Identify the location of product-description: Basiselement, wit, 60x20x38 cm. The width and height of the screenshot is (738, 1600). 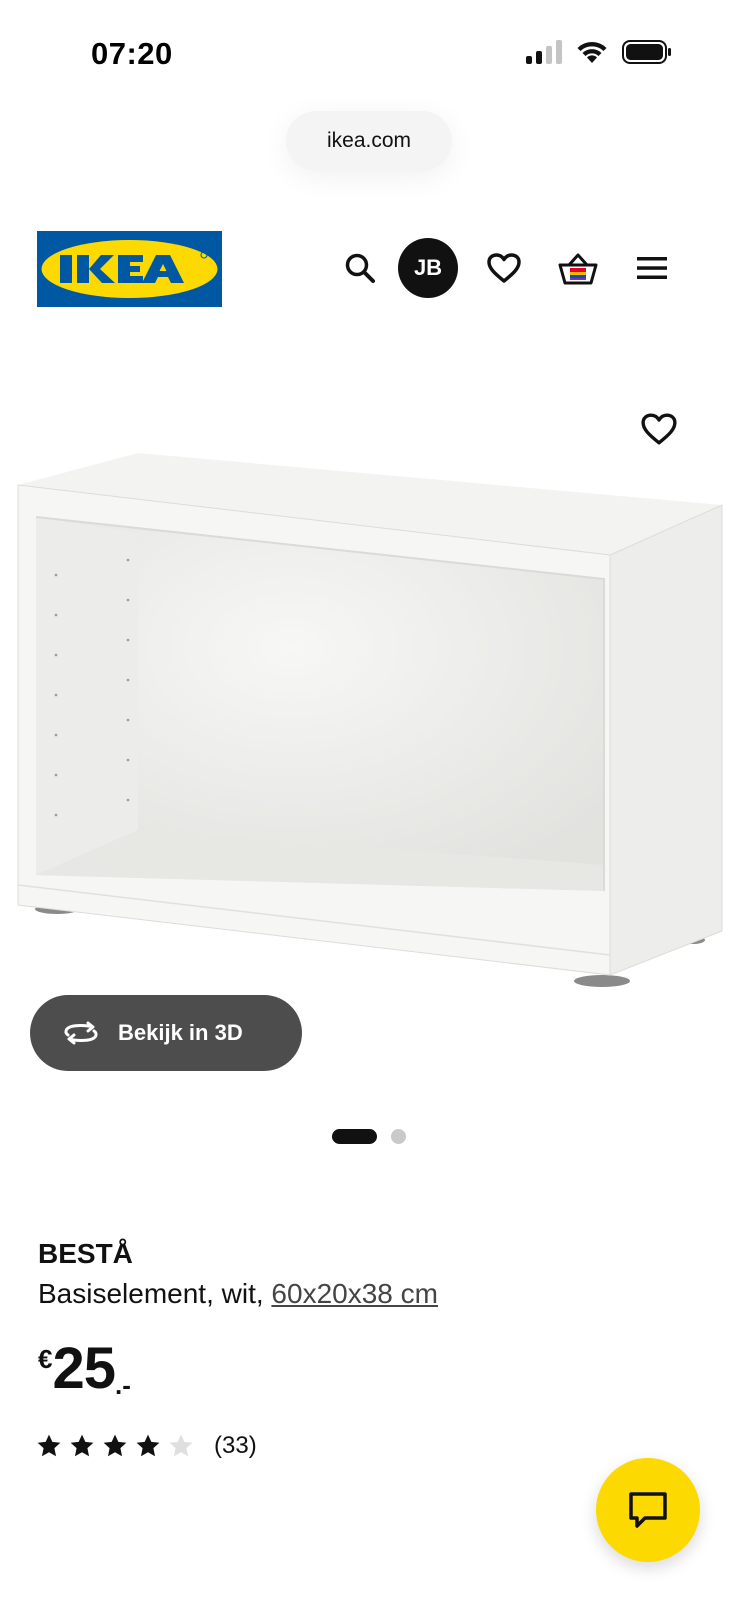
(238, 1294).